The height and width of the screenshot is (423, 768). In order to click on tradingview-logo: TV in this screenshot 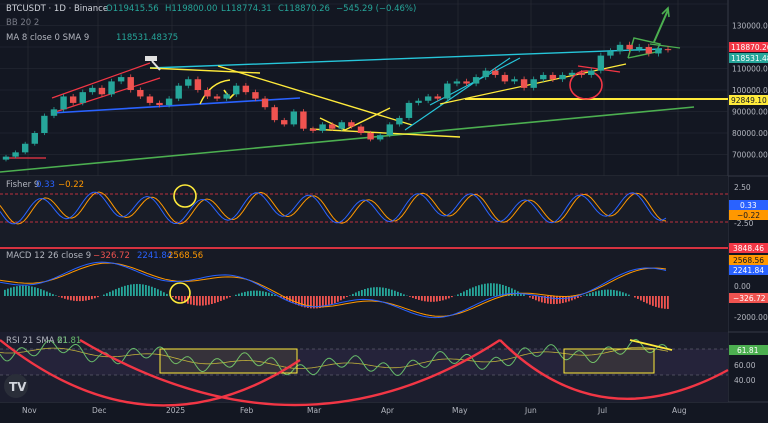, I will do `click(16, 386)`.